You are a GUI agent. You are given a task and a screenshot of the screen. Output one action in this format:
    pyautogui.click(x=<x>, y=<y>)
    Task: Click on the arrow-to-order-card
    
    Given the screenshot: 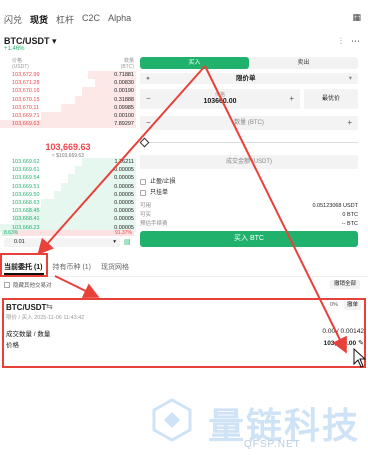 What is the action you would take?
    pyautogui.click(x=77, y=286)
    